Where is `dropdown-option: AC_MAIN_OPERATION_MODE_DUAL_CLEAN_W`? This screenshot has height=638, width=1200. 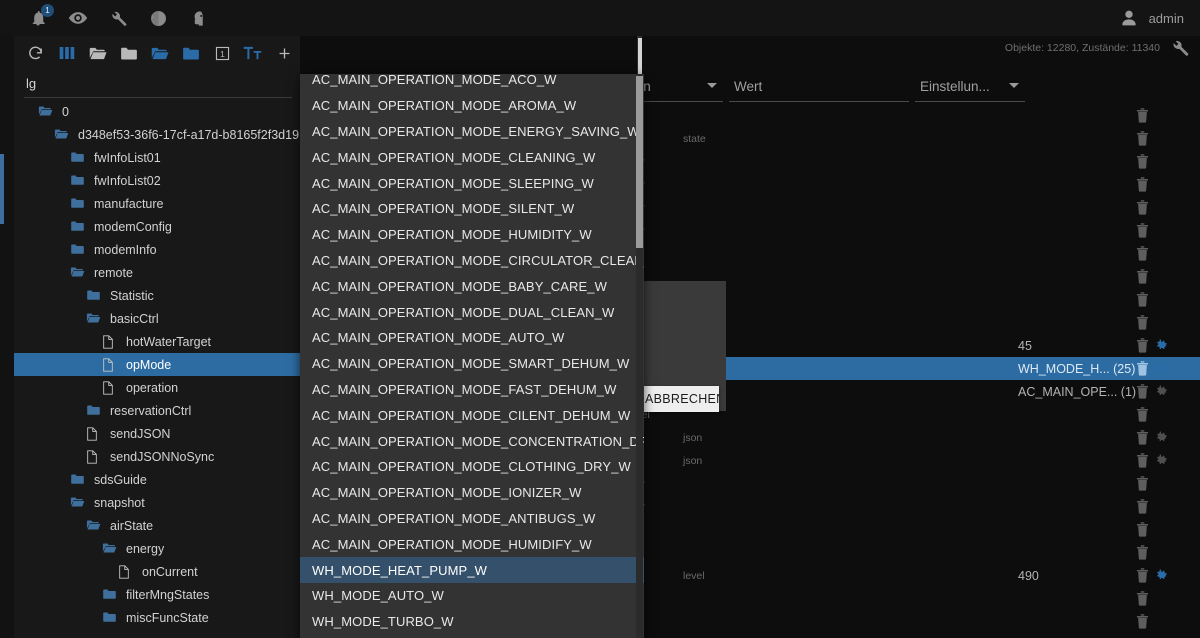
dropdown-option: AC_MAIN_OPERATION_MODE_DUAL_CLEAN_W is located at coordinates (472, 312).